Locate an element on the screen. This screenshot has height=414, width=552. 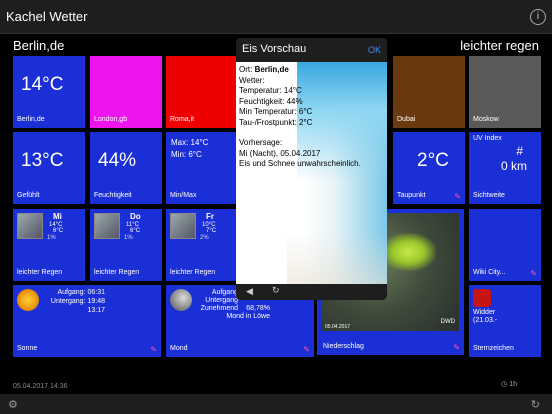
tile-label: Moskow is located at coordinates (486, 119).